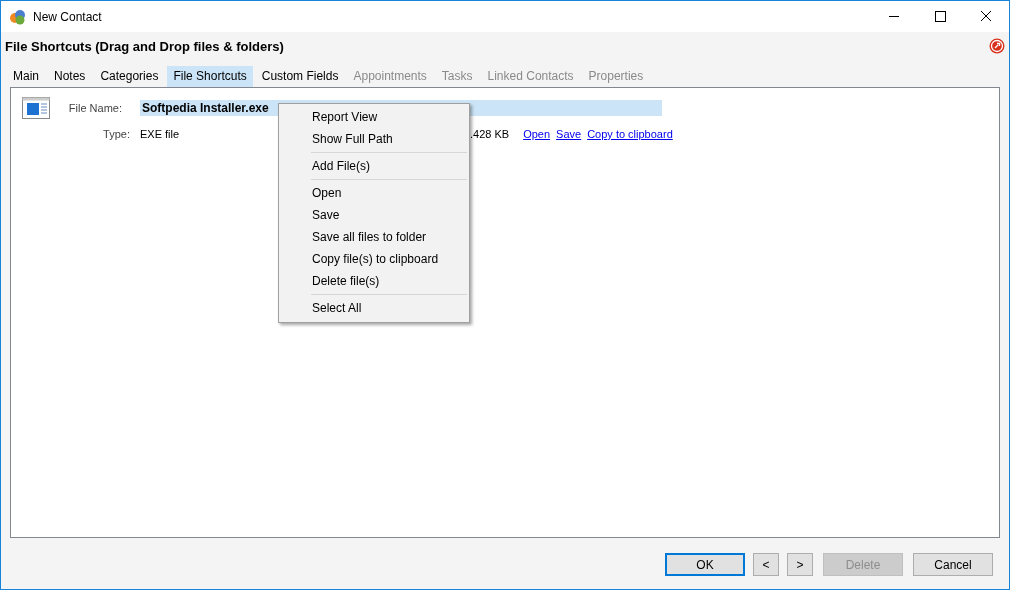  I want to click on file-link: Save, so click(569, 134).